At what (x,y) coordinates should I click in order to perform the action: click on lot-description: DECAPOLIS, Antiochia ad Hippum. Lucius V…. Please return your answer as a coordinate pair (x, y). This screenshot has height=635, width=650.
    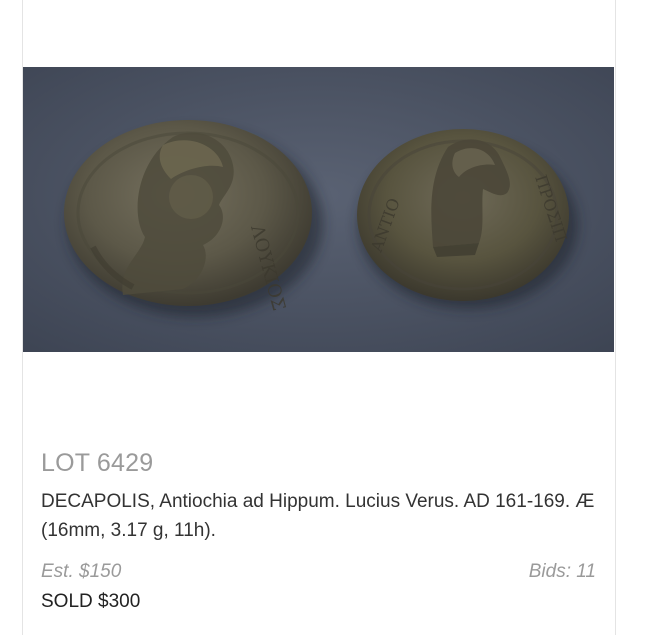
    Looking at the image, I should click on (321, 516).